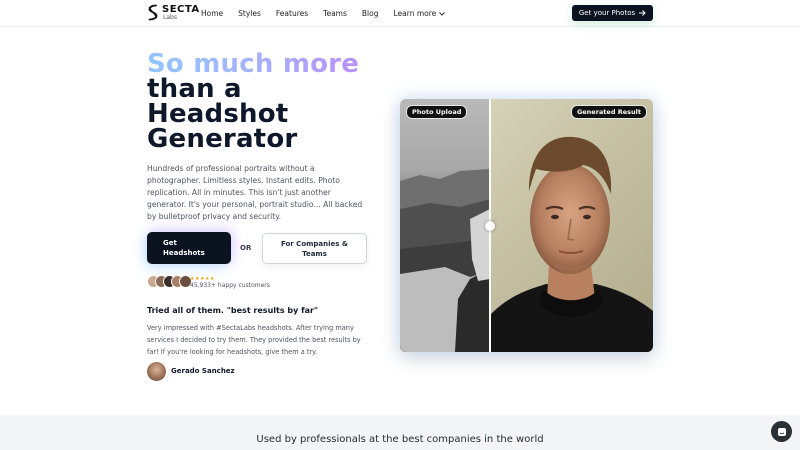 This screenshot has width=800, height=450. Describe the element at coordinates (442, 13) in the screenshot. I see `chevron-down-icon` at that location.